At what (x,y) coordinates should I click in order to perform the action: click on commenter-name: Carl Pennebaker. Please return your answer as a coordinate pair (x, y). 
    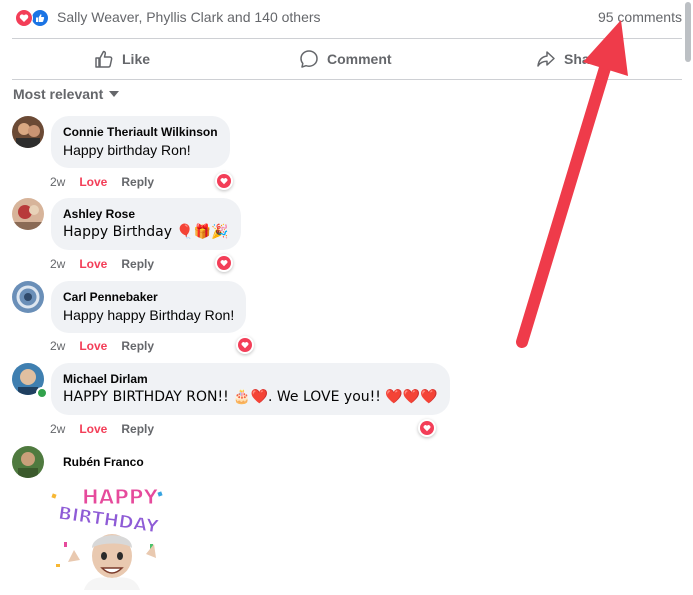
    Looking at the image, I should click on (148, 297).